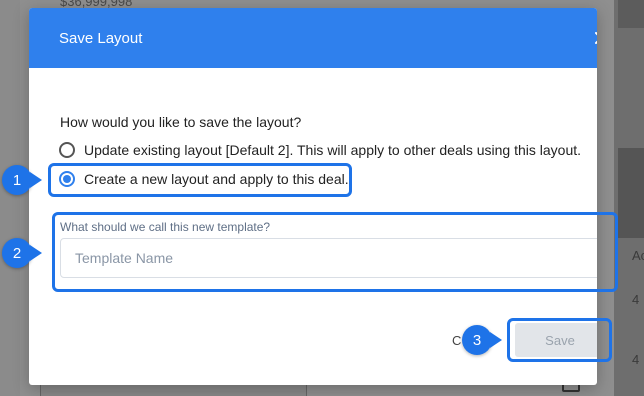 The width and height of the screenshot is (644, 396). What do you see at coordinates (638, 255) in the screenshot?
I see `background-text: Ac` at bounding box center [638, 255].